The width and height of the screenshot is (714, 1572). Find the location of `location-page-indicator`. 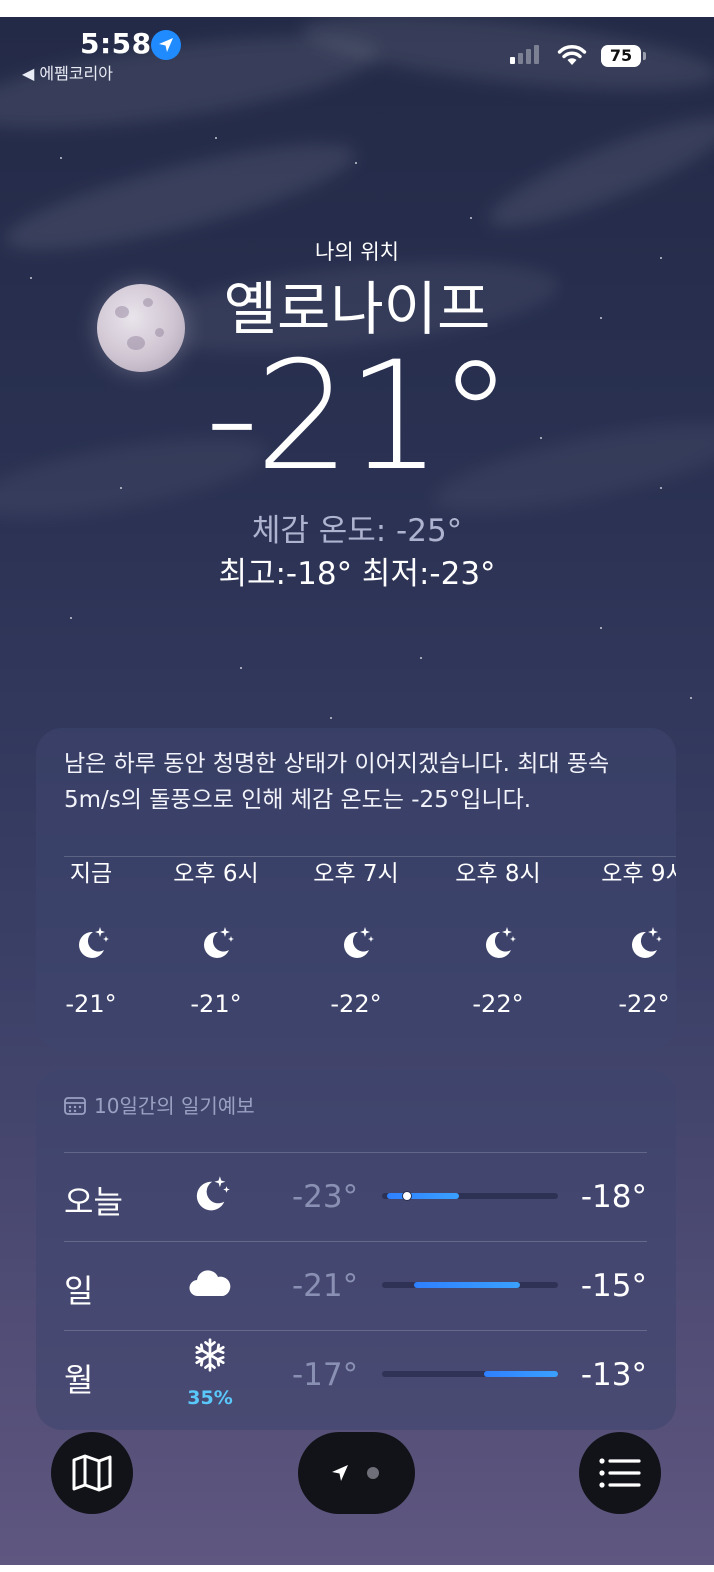

location-page-indicator is located at coordinates (356, 1473).